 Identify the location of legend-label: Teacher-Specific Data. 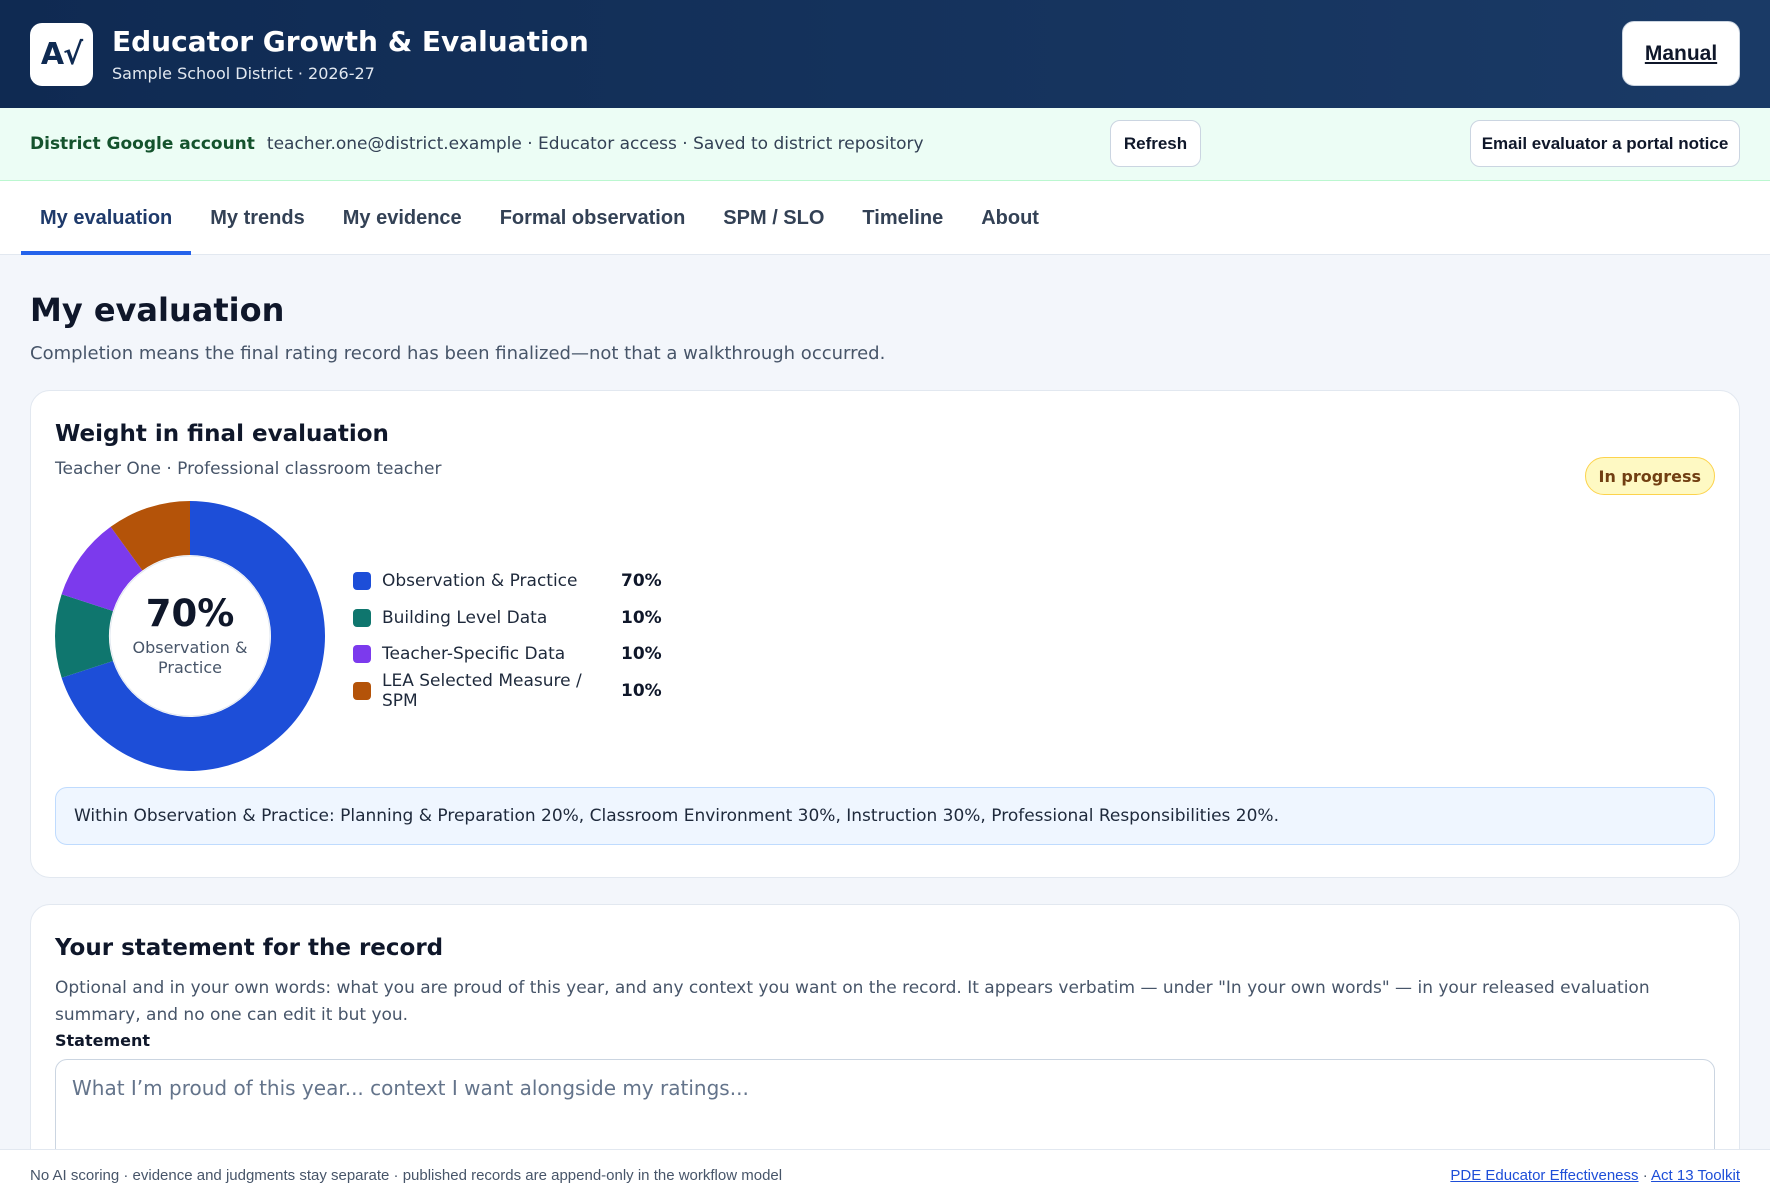
(474, 654).